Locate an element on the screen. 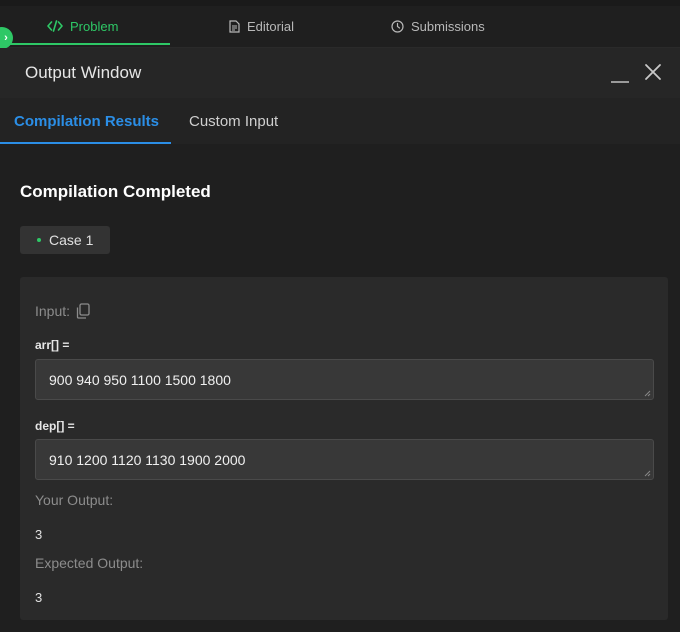  tab-submissions: Submissions is located at coordinates (438, 26).